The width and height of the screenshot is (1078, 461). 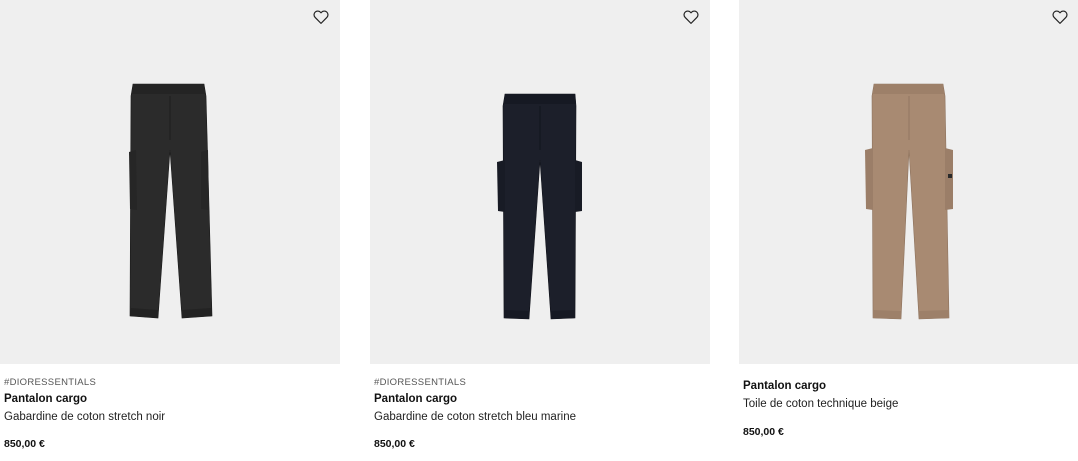 I want to click on product-description: Gabardine de coton stretch bleu marine, so click(x=475, y=417).